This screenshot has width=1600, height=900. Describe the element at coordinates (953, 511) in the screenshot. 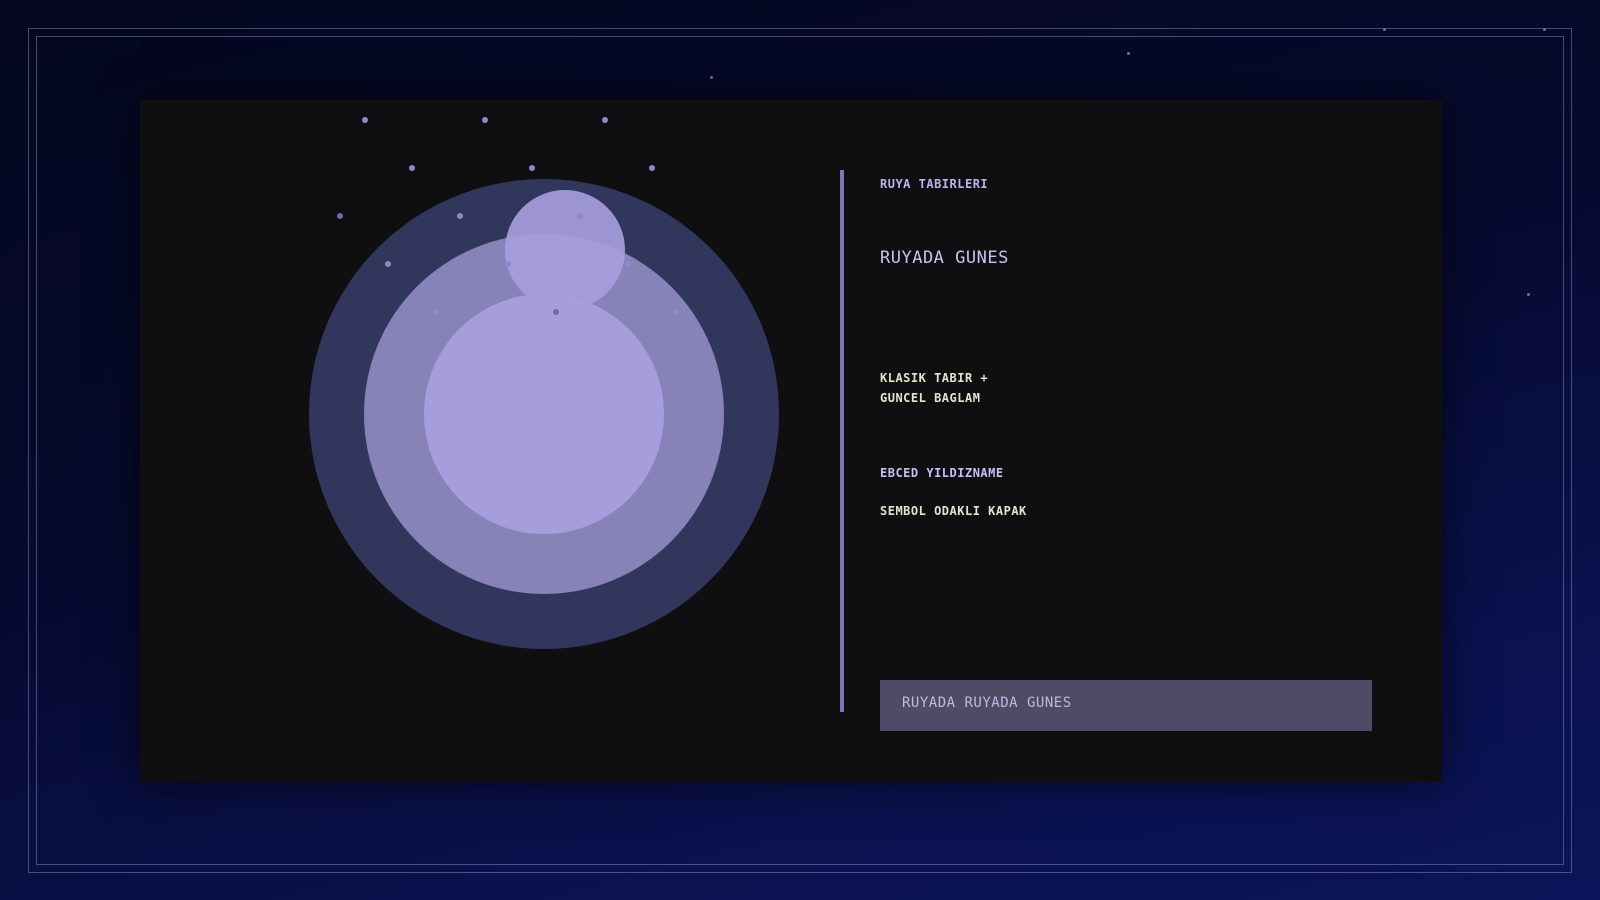

I see `tagline-label: SEMBOL ODAKLI KAPAK` at that location.